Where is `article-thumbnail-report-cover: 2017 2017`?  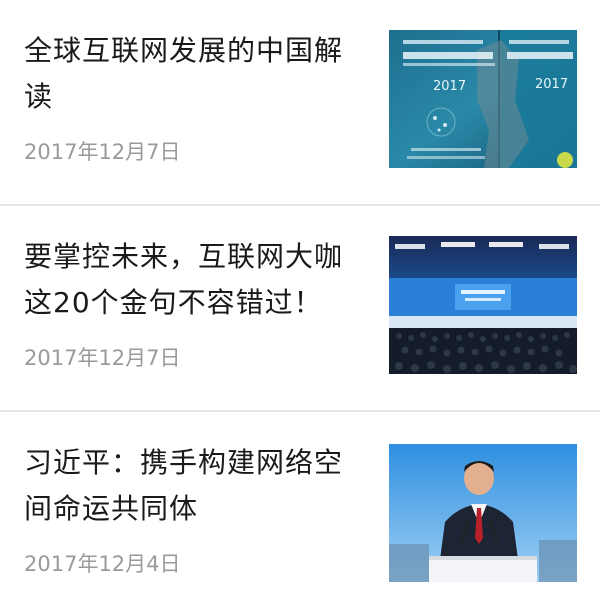 article-thumbnail-report-cover: 2017 2017 is located at coordinates (483, 99).